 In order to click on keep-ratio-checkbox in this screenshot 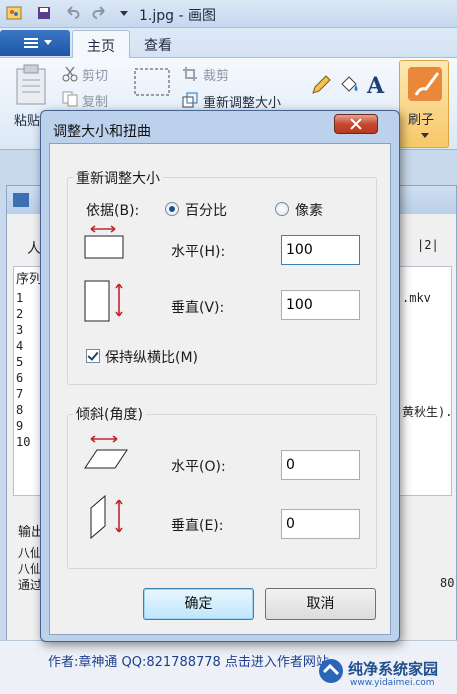, I will do `click(93, 356)`.